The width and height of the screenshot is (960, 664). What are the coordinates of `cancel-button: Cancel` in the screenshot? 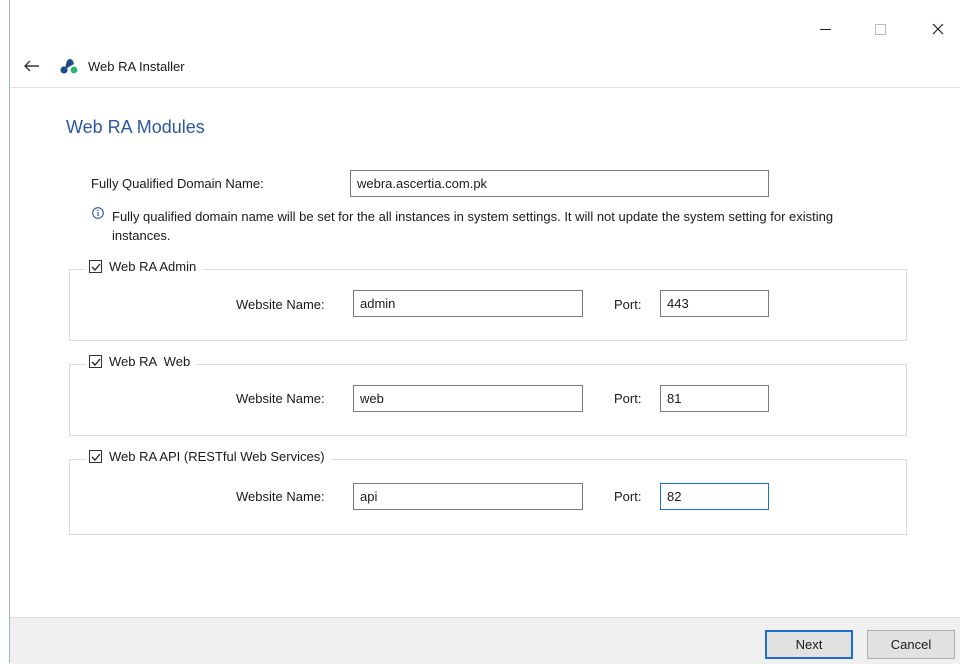 It's located at (911, 644).